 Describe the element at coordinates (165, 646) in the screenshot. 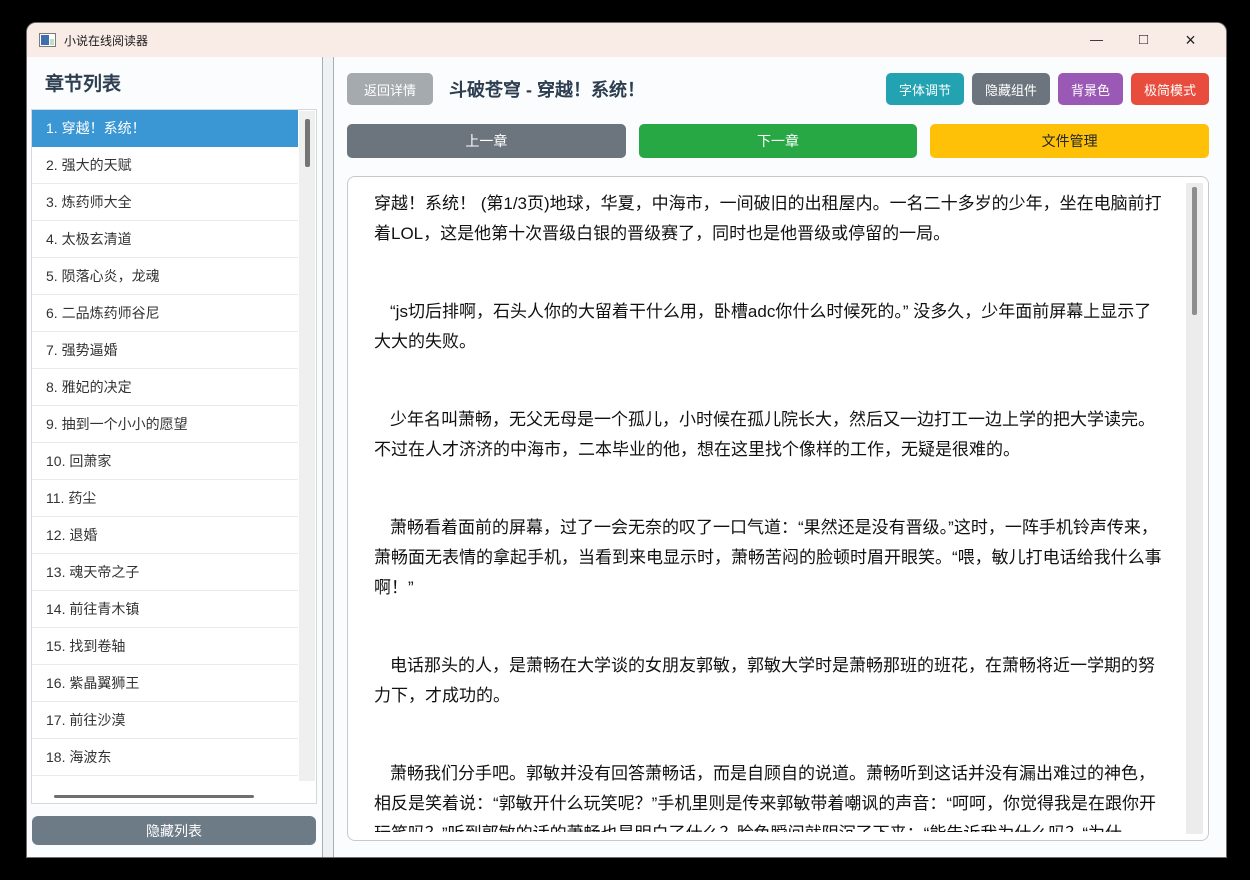

I see `chapter-item: 15. 找到卷轴` at that location.